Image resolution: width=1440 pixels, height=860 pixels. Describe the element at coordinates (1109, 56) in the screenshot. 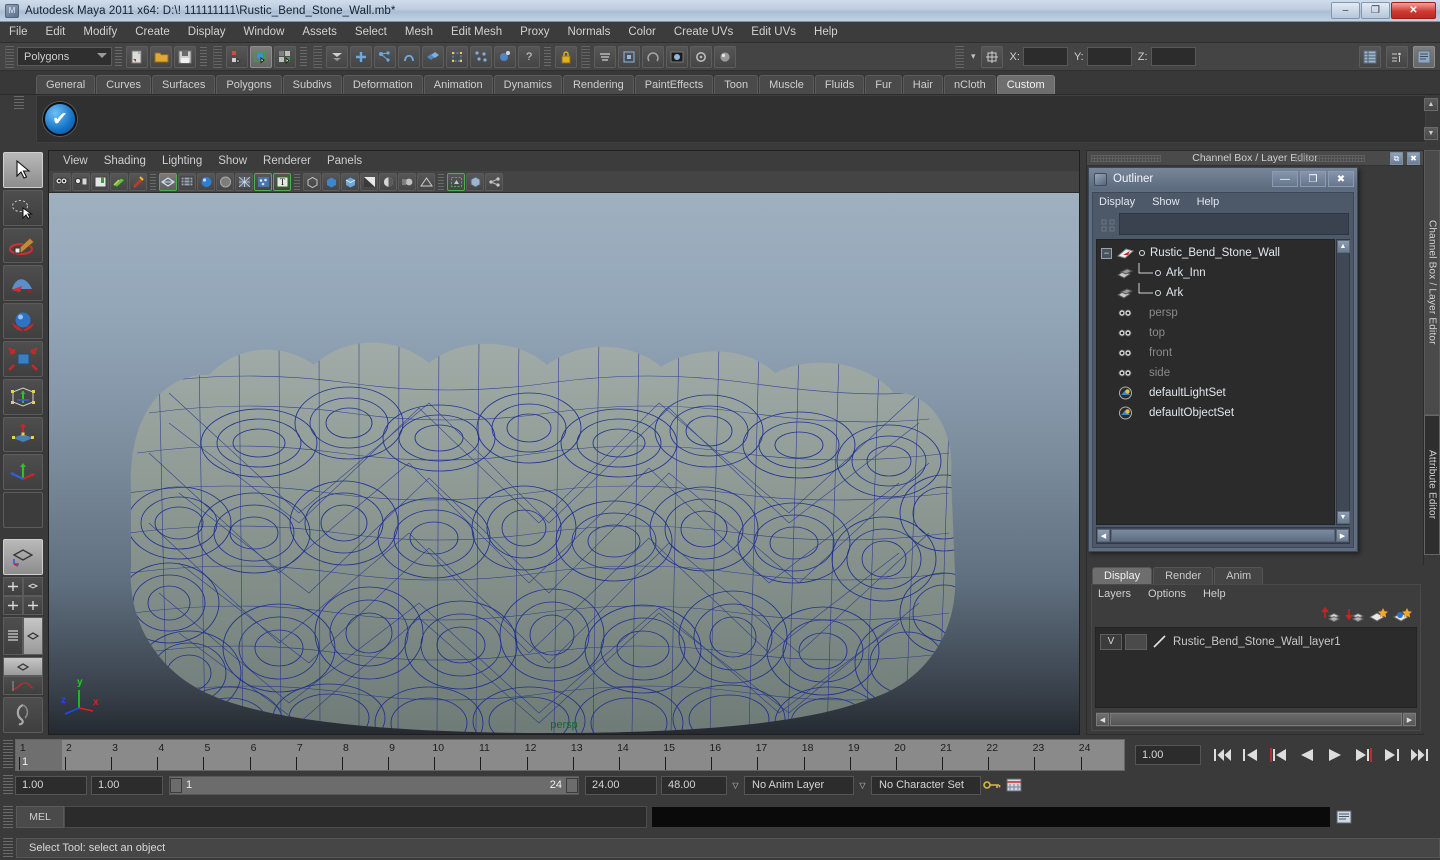

I see `coord-y-input` at that location.